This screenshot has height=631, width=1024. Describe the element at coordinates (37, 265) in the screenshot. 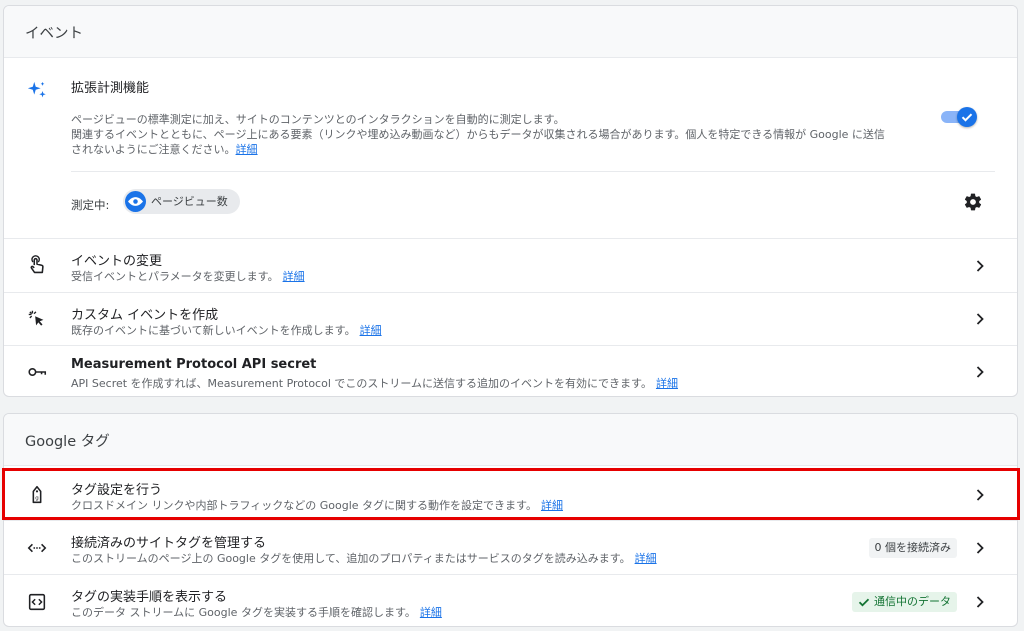

I see `touch-icon` at that location.